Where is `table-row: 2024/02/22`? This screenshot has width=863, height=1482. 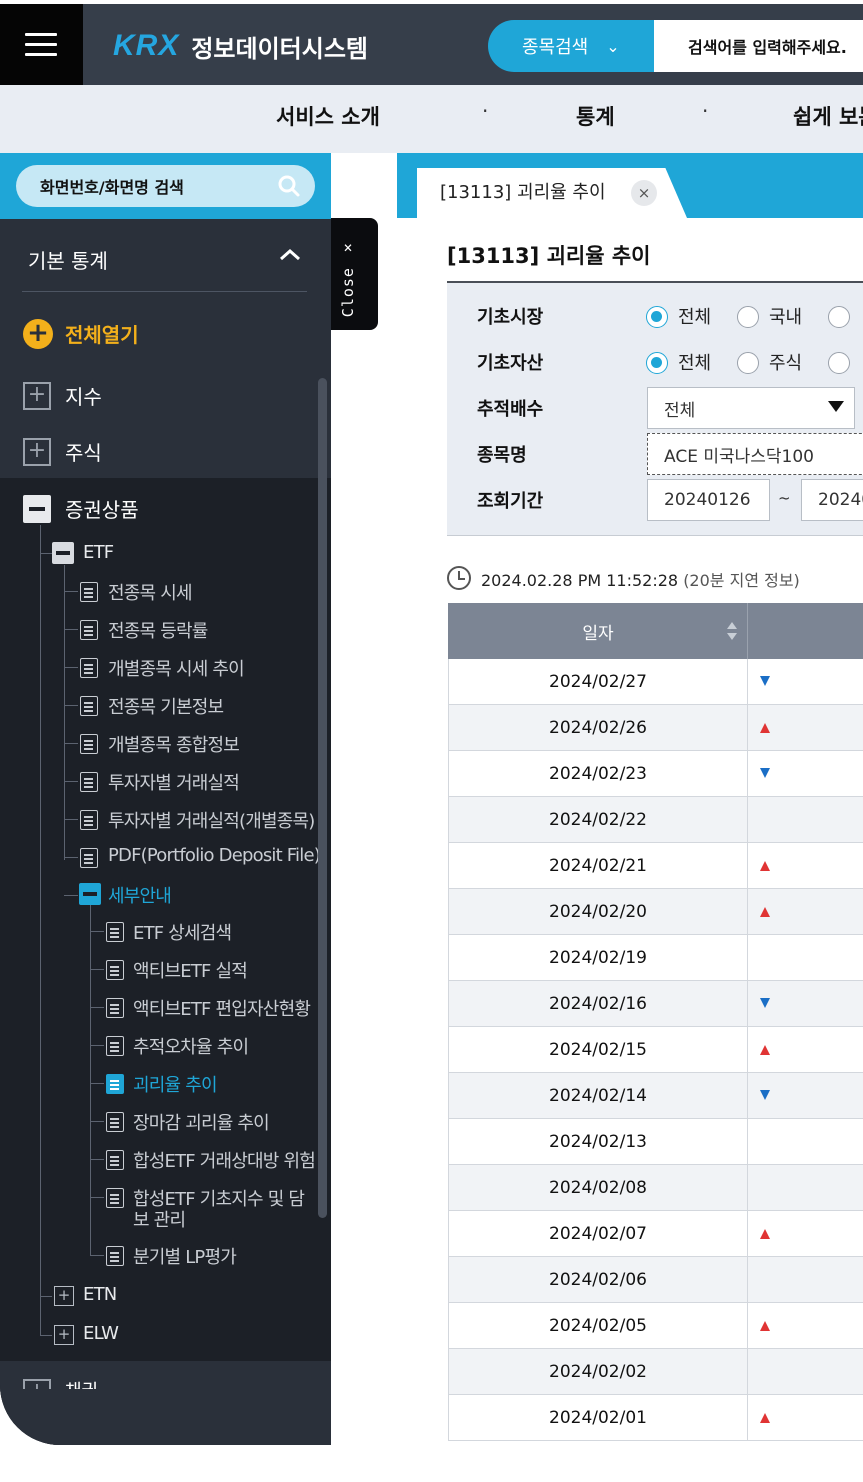 table-row: 2024/02/22 is located at coordinates (655, 820).